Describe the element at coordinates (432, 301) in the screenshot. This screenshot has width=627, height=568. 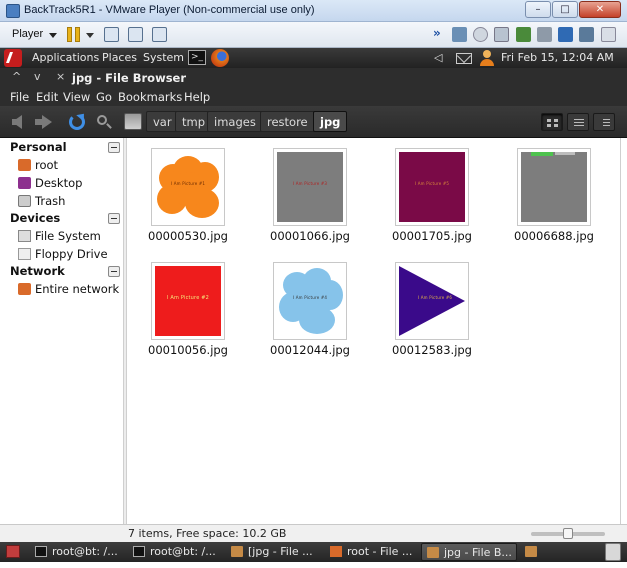
I see `file-thumbnail: I Am Picture #6` at that location.